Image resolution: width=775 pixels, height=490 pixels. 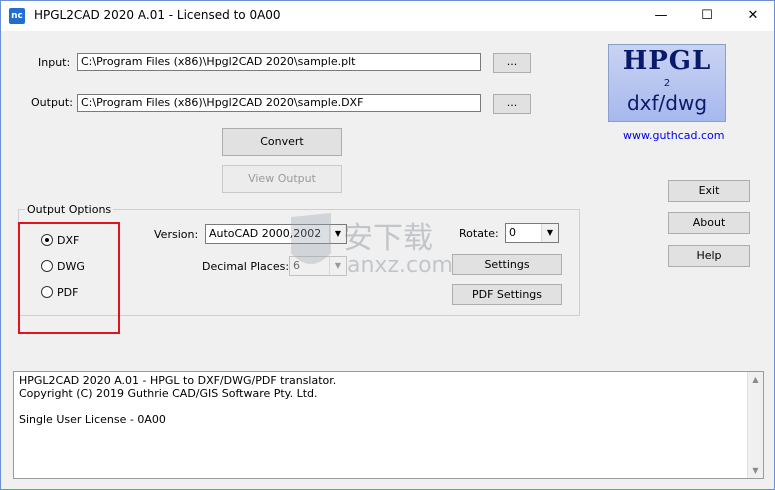 What do you see at coordinates (176, 234) in the screenshot?
I see `version-label: Version:` at bounding box center [176, 234].